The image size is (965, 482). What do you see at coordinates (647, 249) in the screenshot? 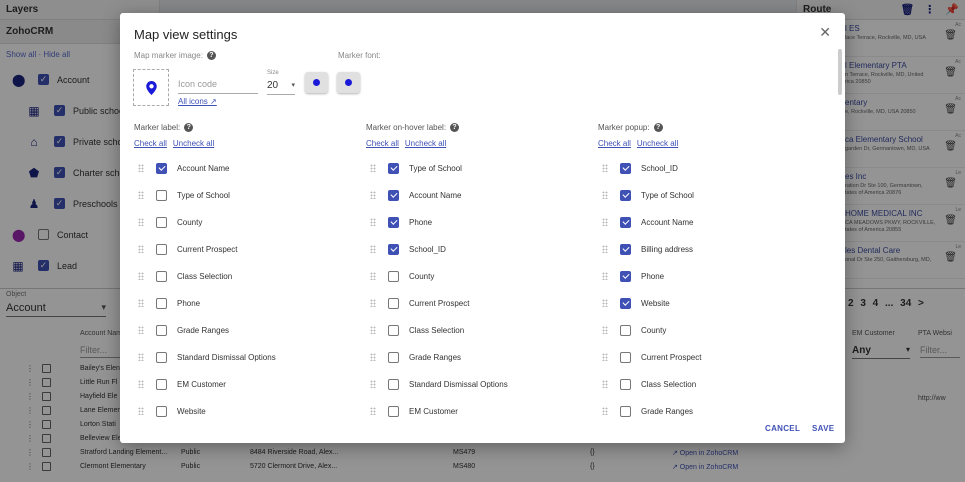
I see `field-option: Billing address` at bounding box center [647, 249].